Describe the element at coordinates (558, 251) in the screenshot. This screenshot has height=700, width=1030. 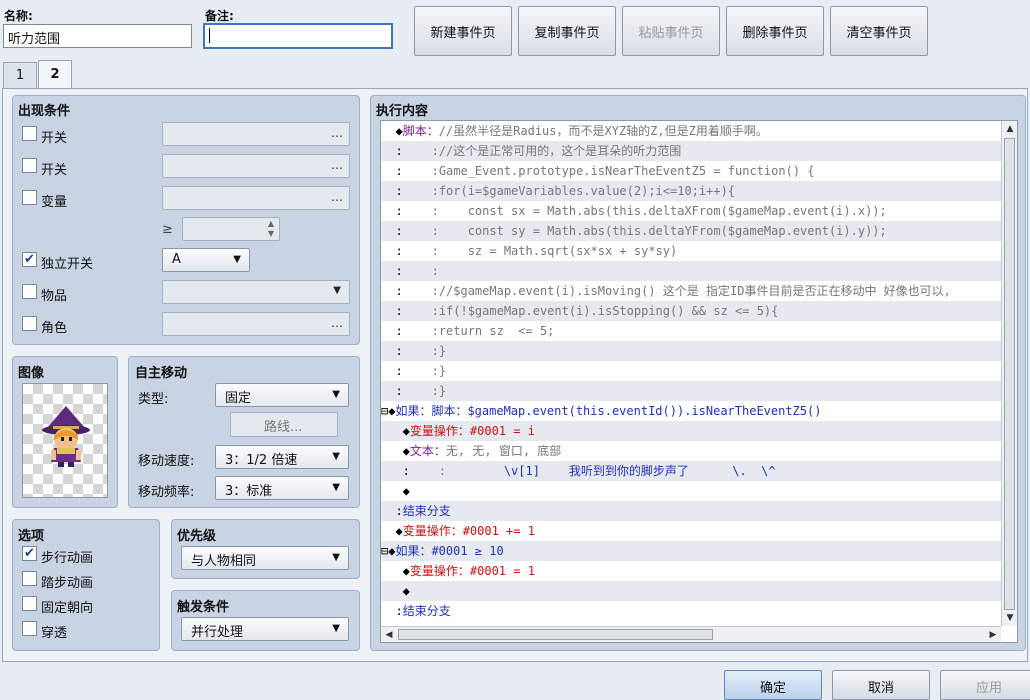
I see `command-text: sz = Math.sqrt(sx*sx + sy*sy)` at that location.